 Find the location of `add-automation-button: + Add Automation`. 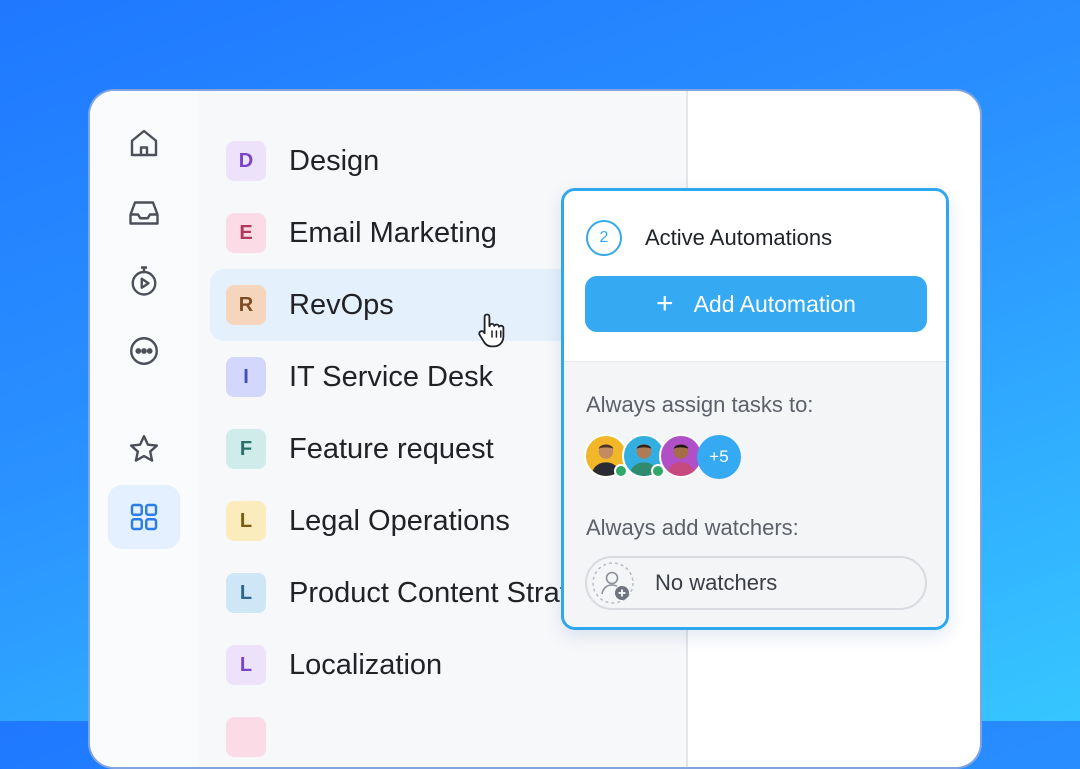

add-automation-button: + Add Automation is located at coordinates (756, 304).